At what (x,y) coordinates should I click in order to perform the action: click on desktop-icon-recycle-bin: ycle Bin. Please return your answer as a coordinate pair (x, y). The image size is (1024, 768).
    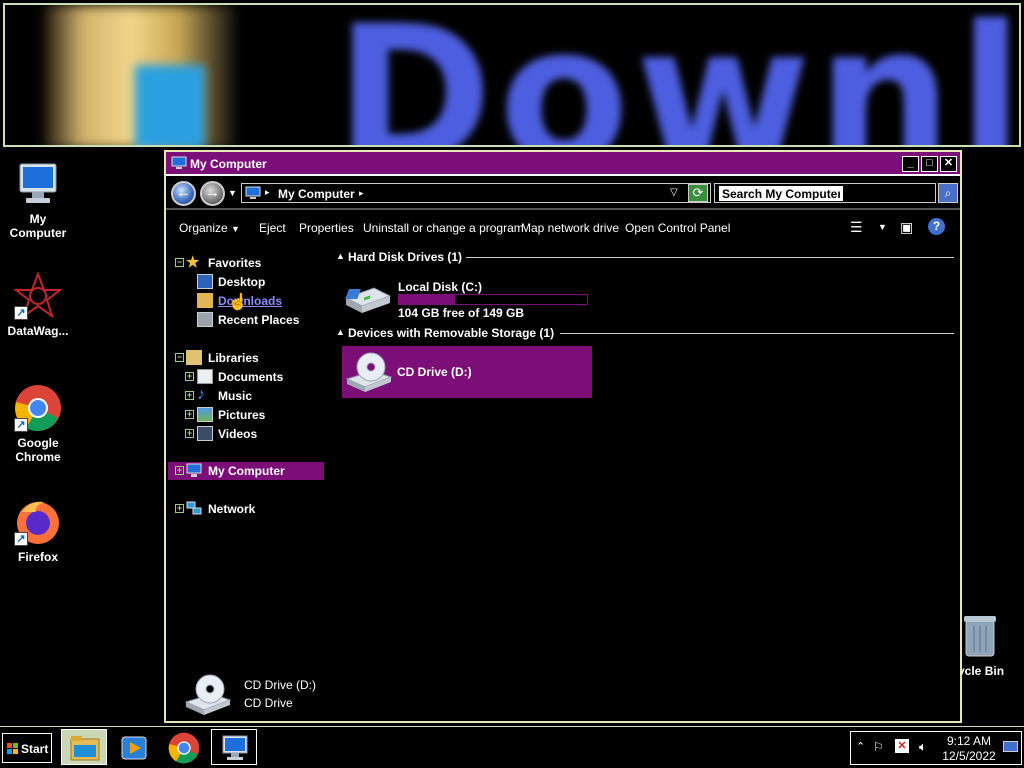
    Looking at the image, I should click on (991, 645).